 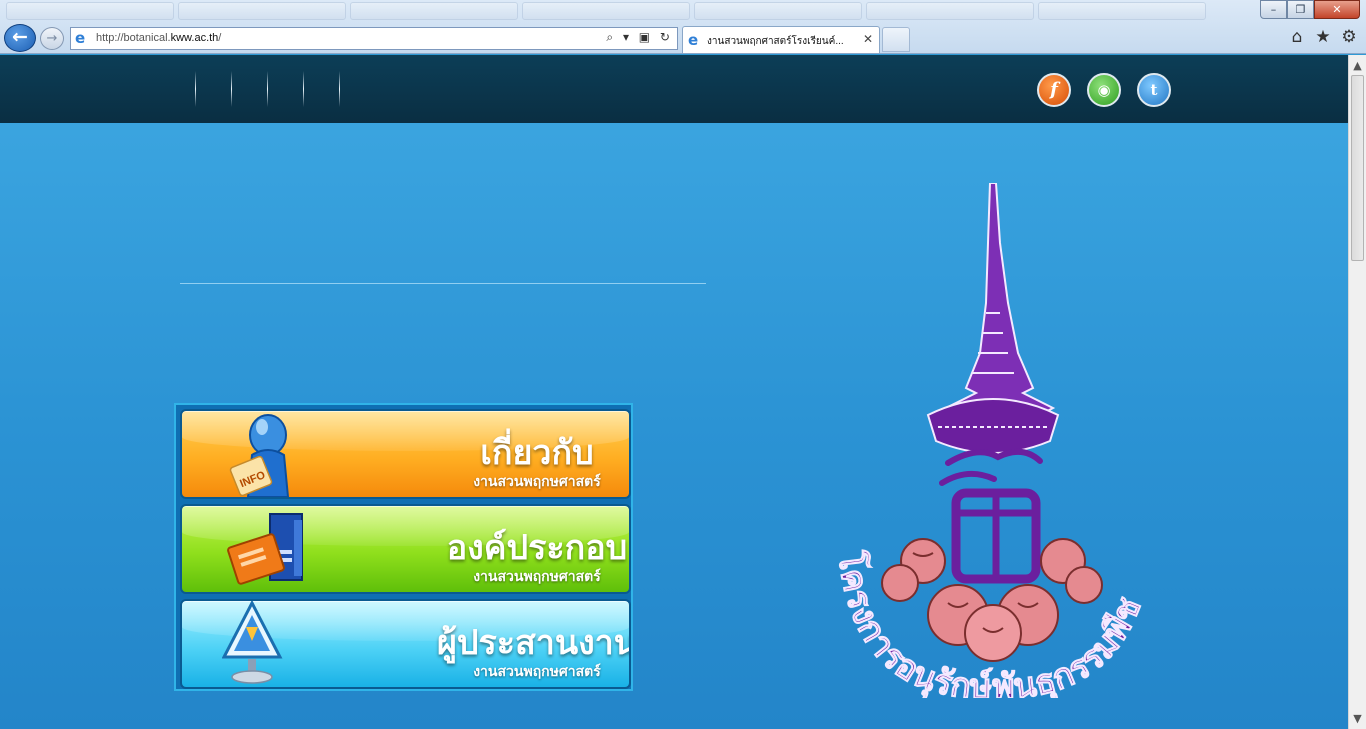 What do you see at coordinates (1054, 90) in the screenshot?
I see `facebook-icon: f` at bounding box center [1054, 90].